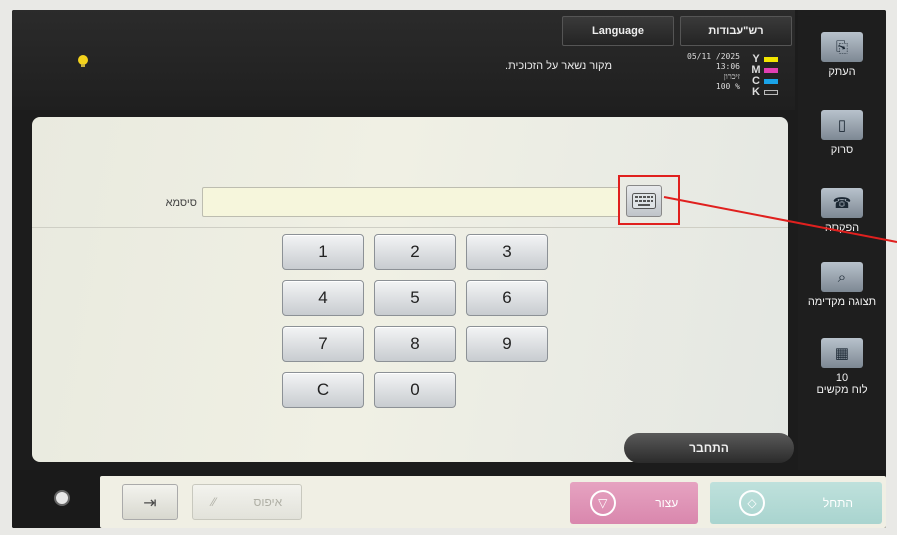 The width and height of the screenshot is (897, 535). What do you see at coordinates (771, 81) in the screenshot?
I see `toner-bar-c` at bounding box center [771, 81].